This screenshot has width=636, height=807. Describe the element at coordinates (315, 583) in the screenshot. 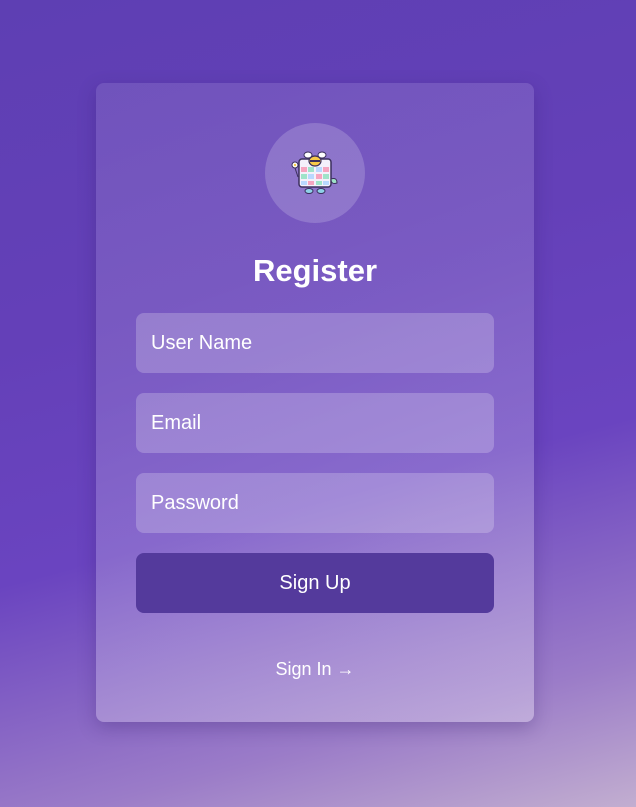

I see `sign-up-button: Sign Up` at that location.